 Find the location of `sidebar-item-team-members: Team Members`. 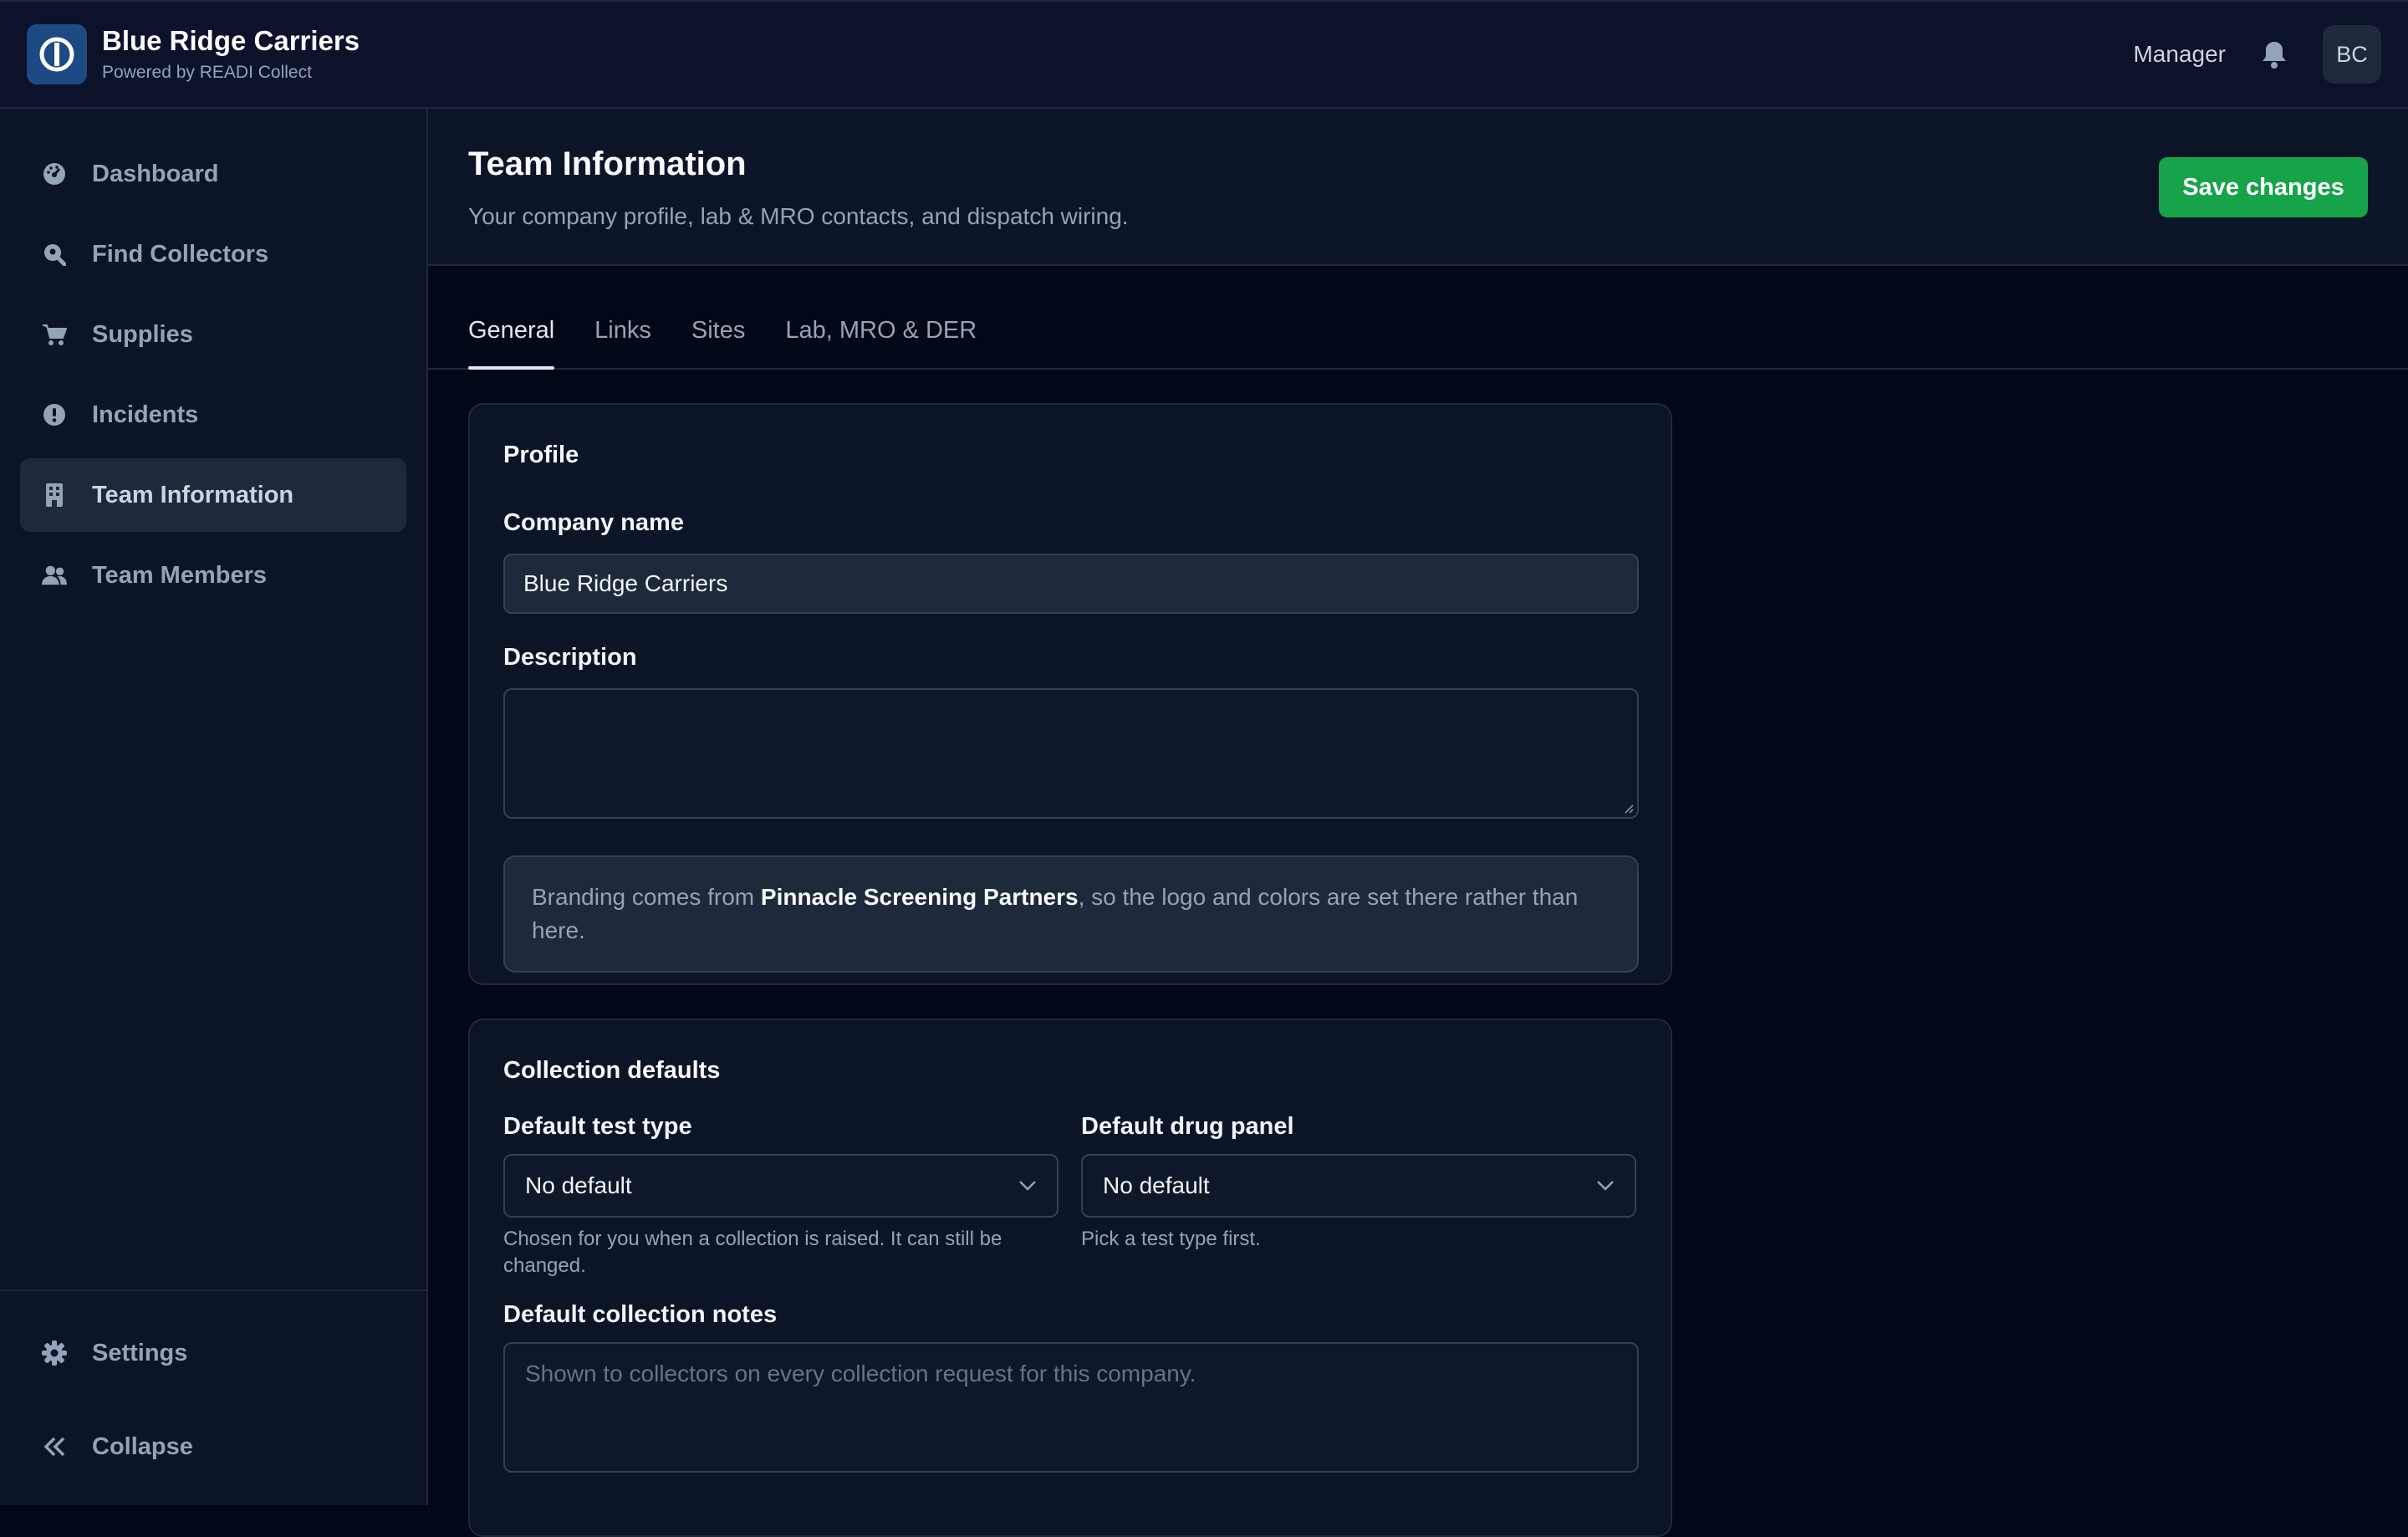

sidebar-item-team-members: Team Members is located at coordinates (213, 575).